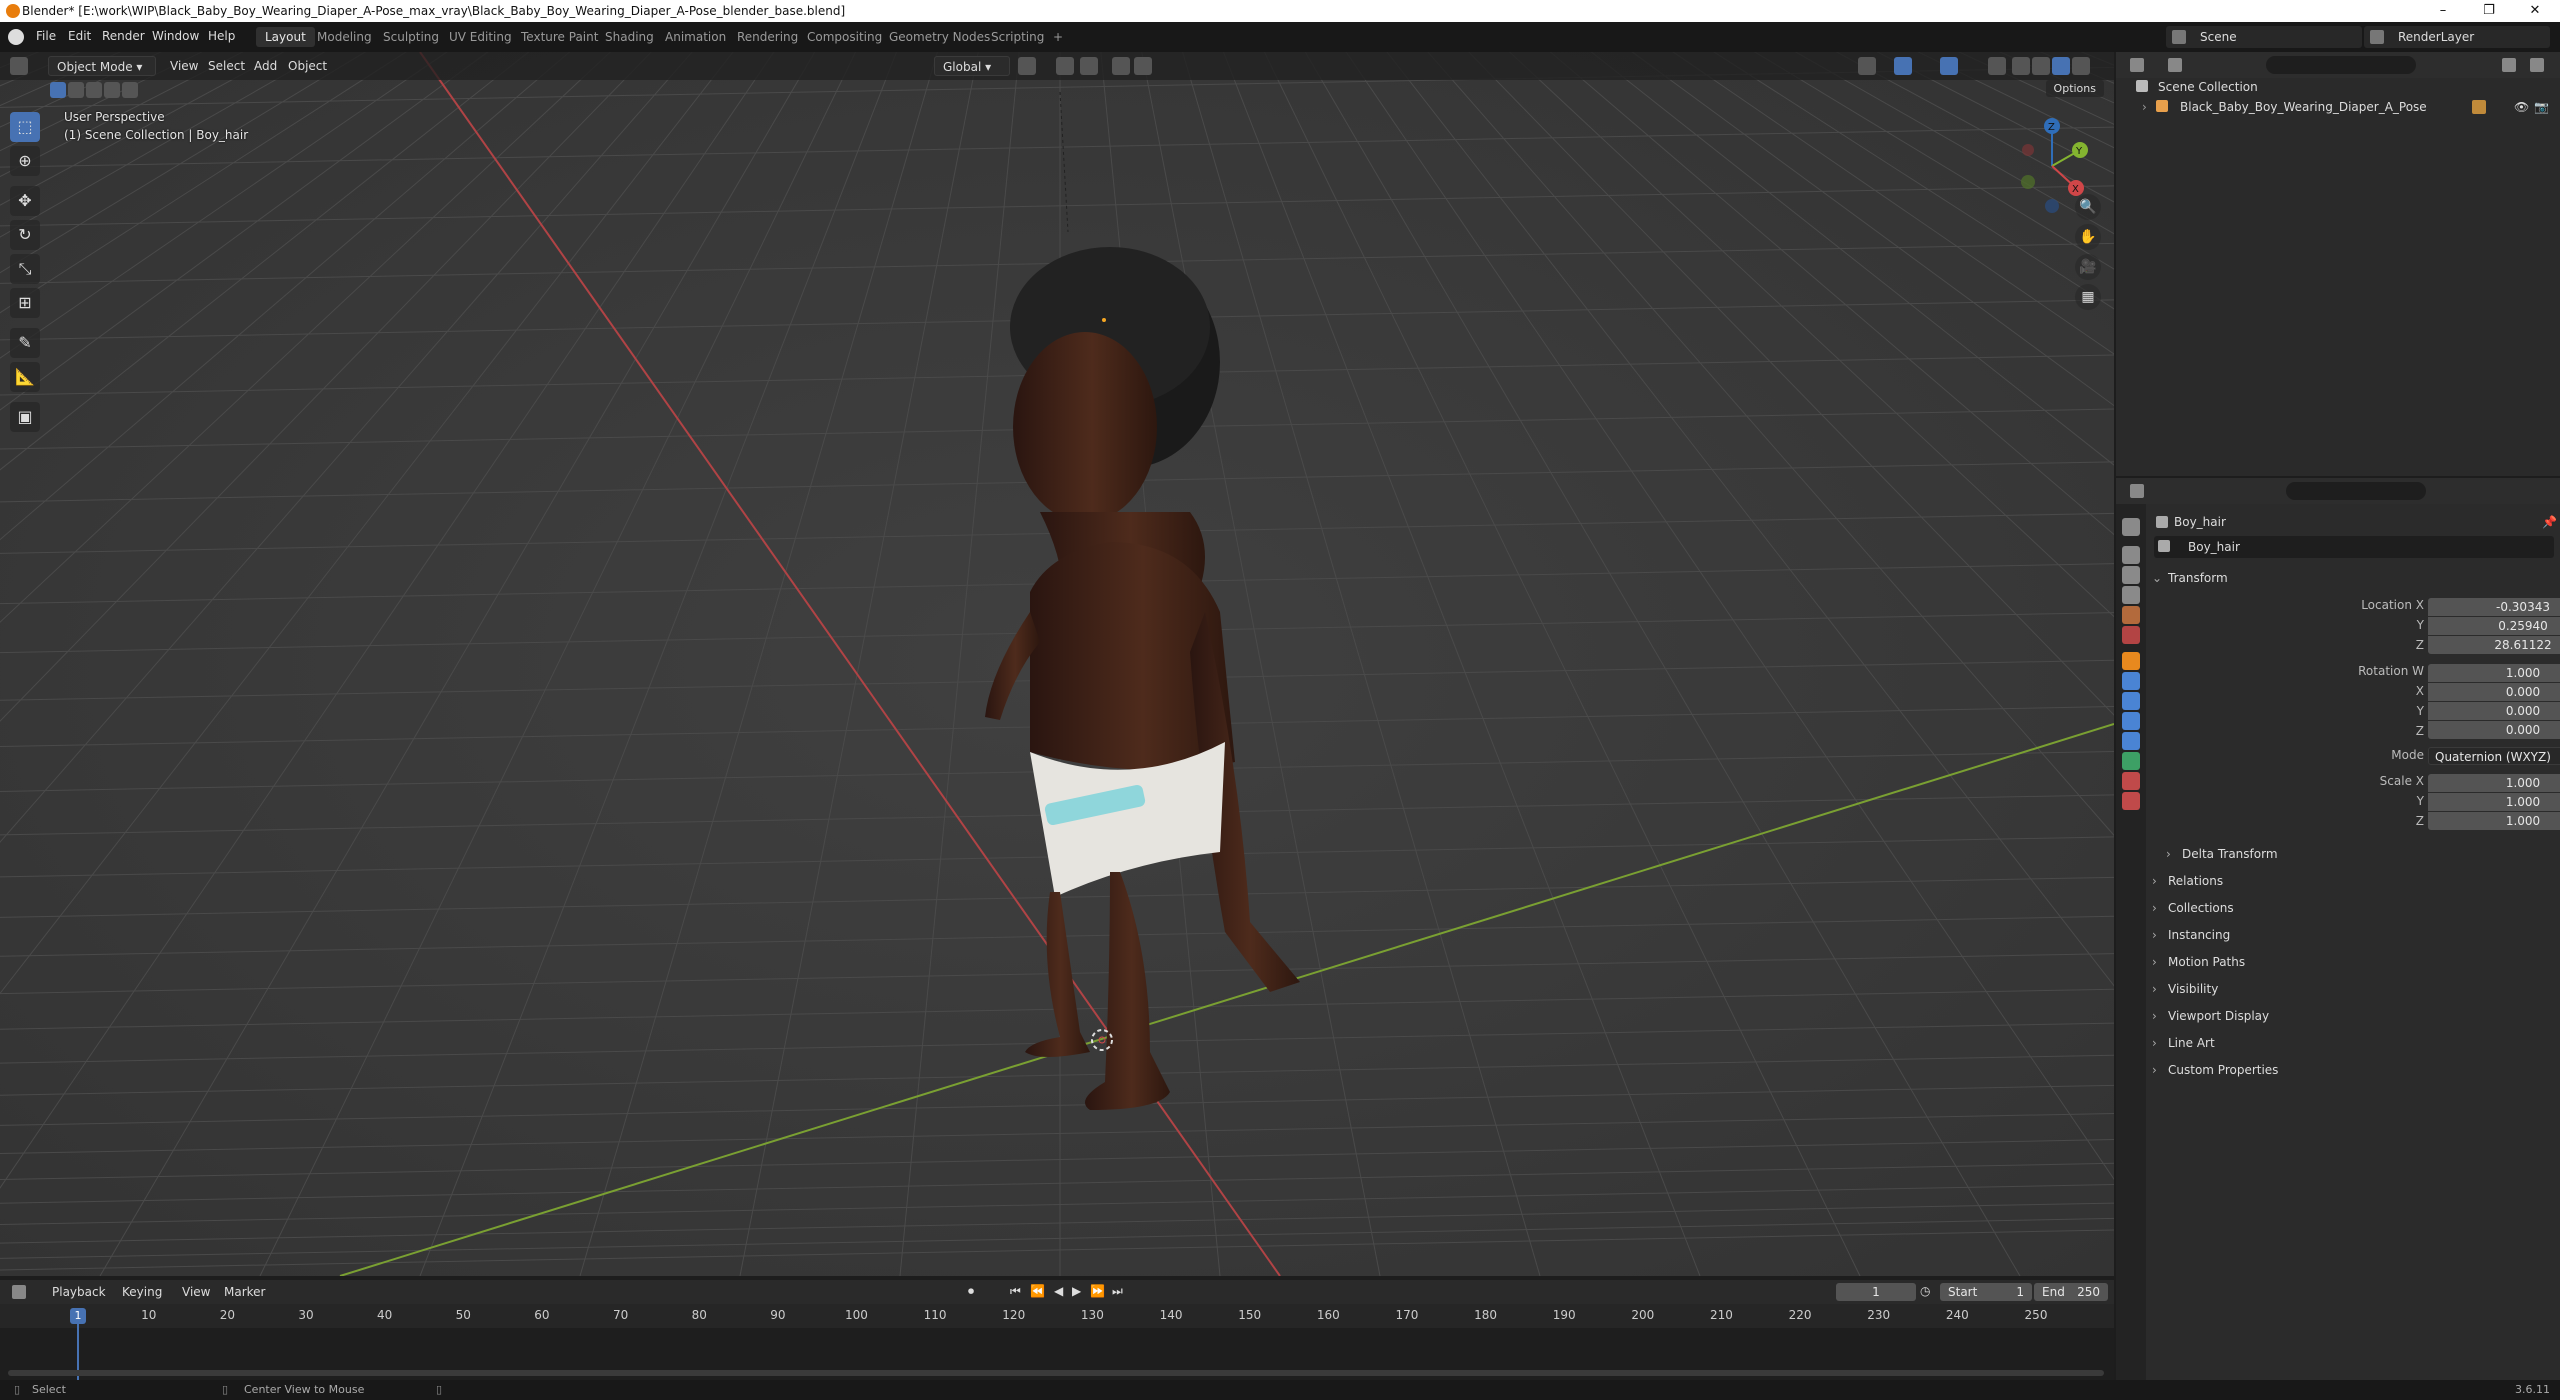  I want to click on move-tool-icon: ✥, so click(25, 201).